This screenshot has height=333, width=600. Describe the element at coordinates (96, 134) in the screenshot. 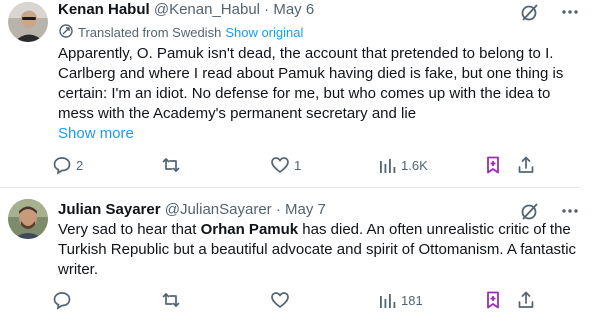

I see `show-more-link: Show more` at that location.